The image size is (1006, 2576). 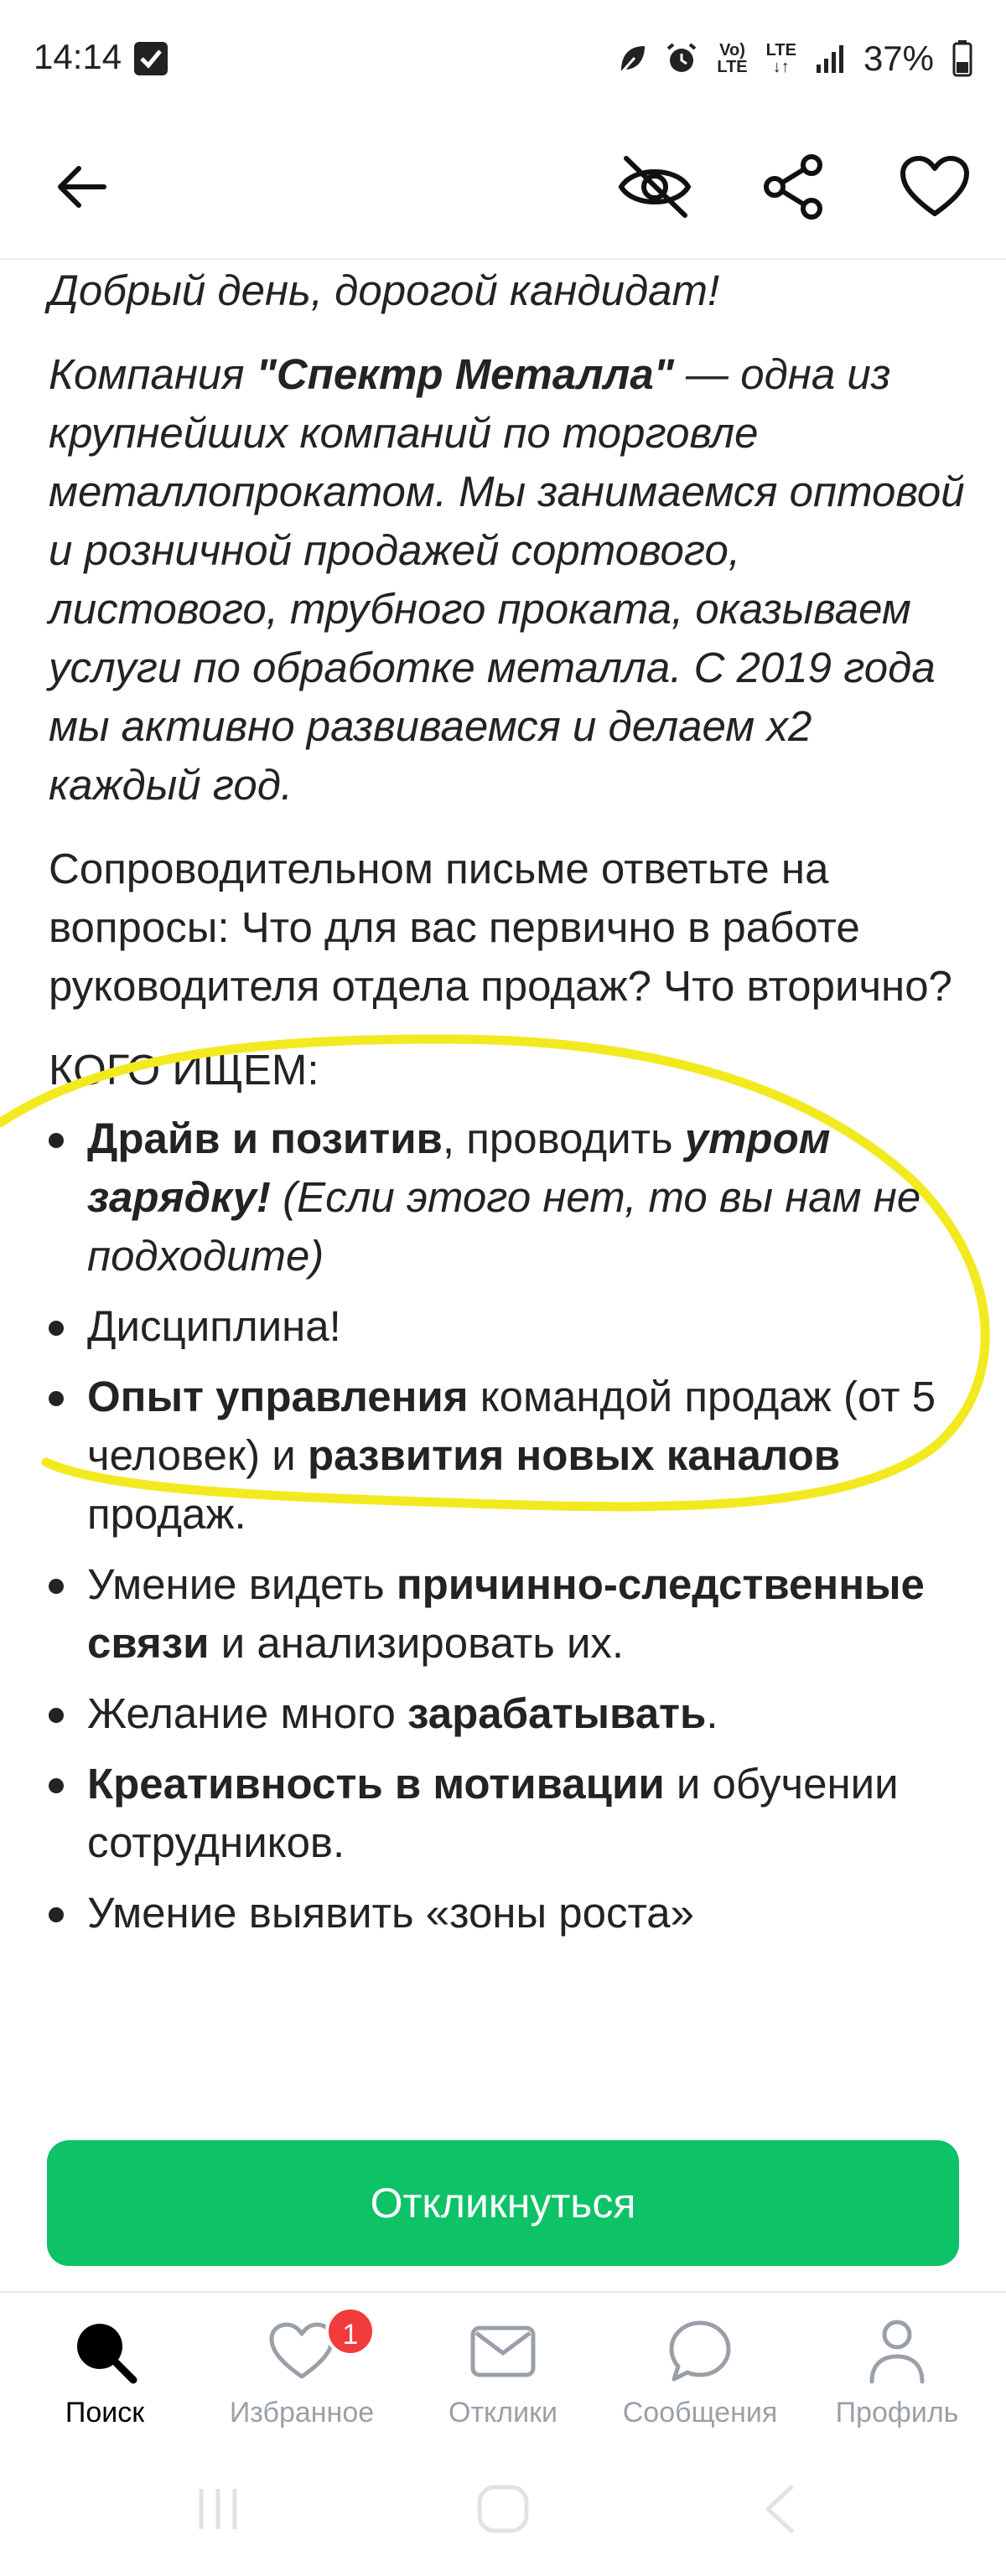 I want to click on user-icon, so click(x=897, y=2352).